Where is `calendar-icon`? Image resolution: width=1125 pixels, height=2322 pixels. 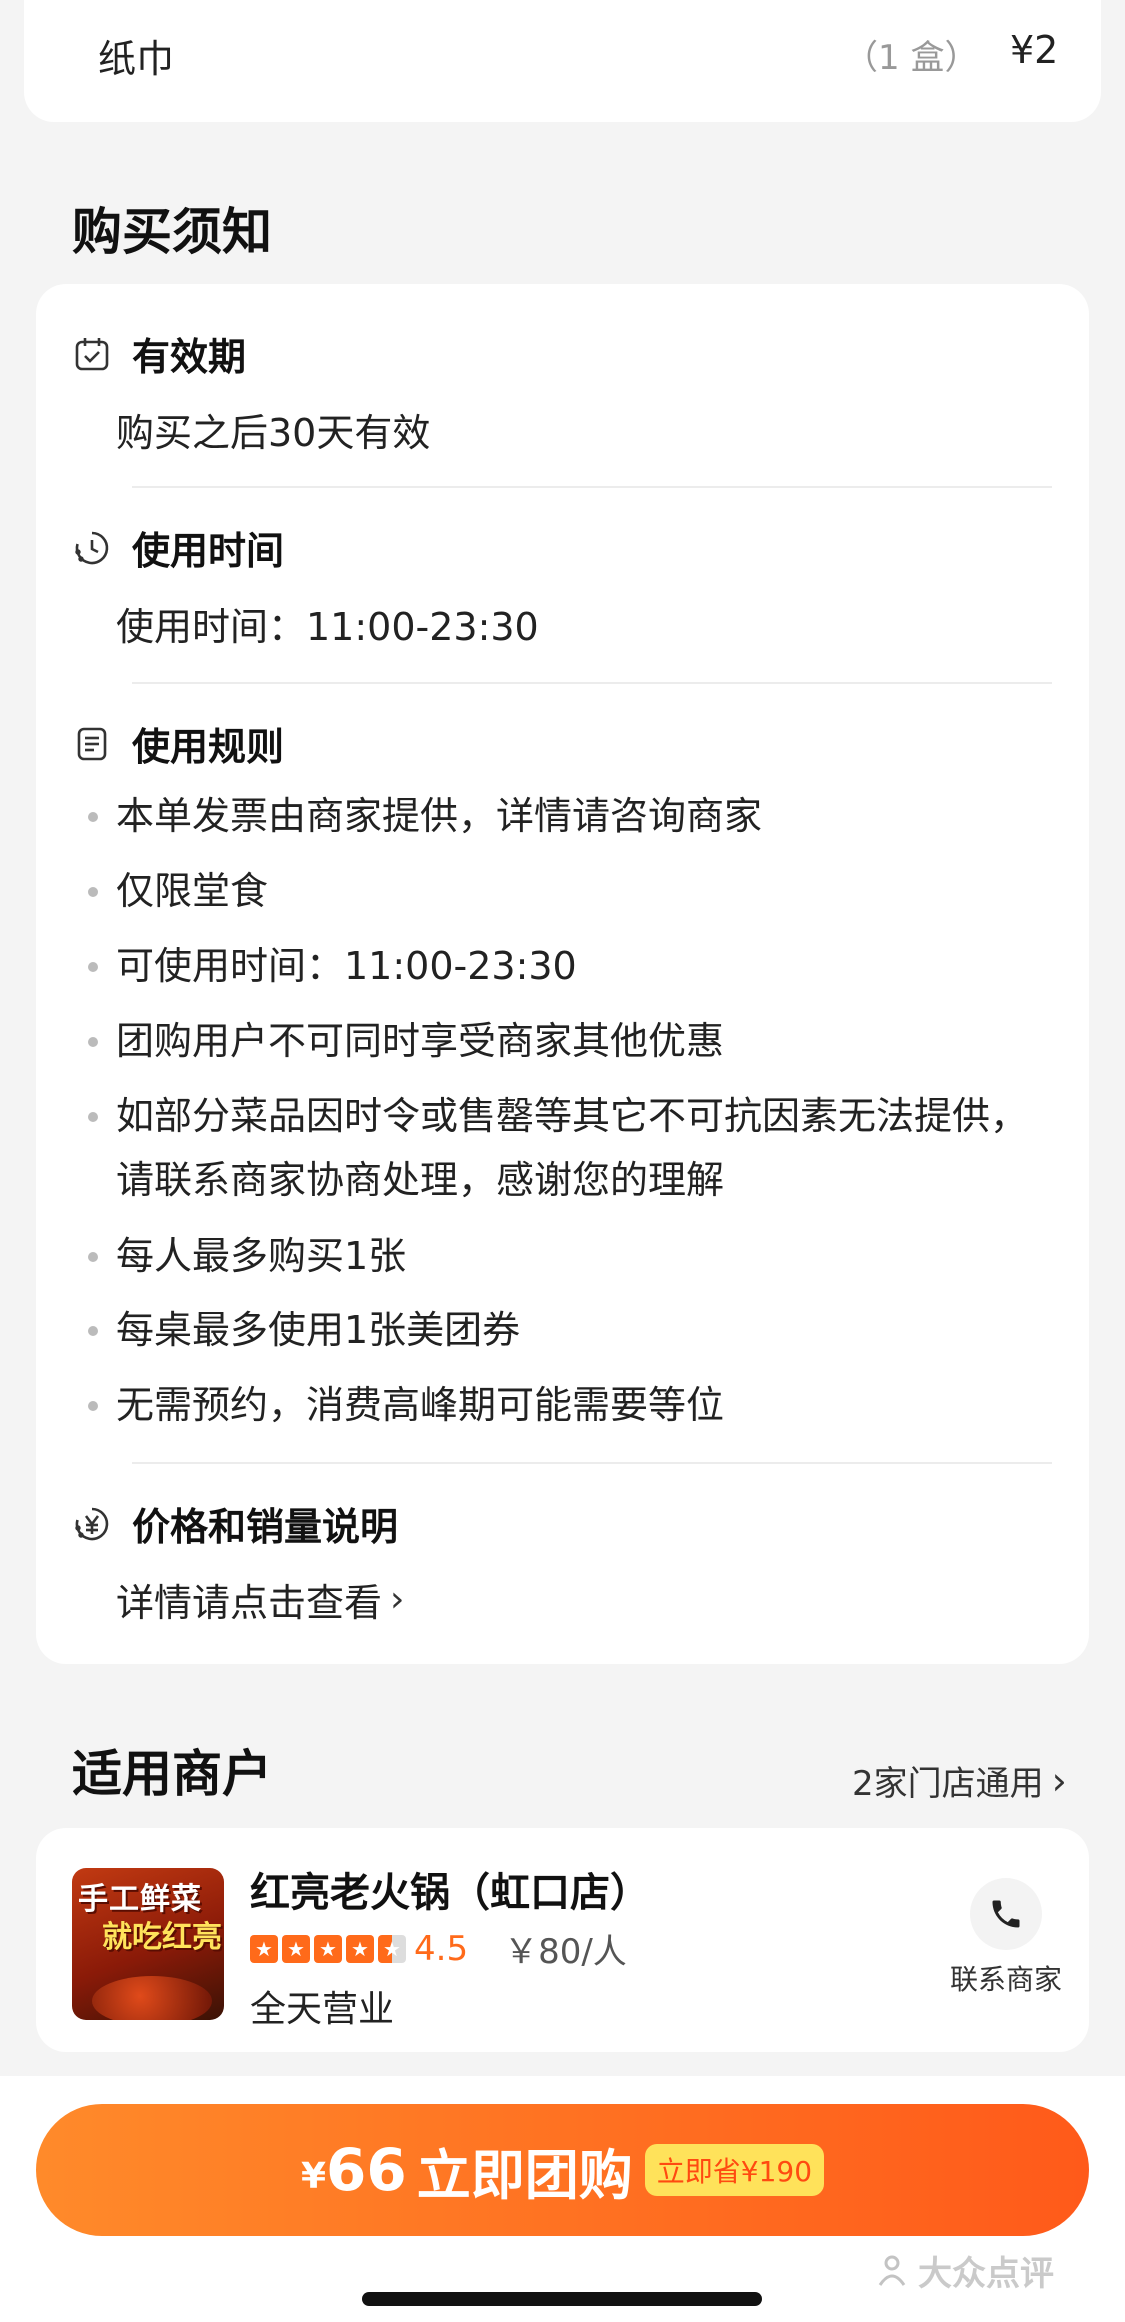 calendar-icon is located at coordinates (92, 354).